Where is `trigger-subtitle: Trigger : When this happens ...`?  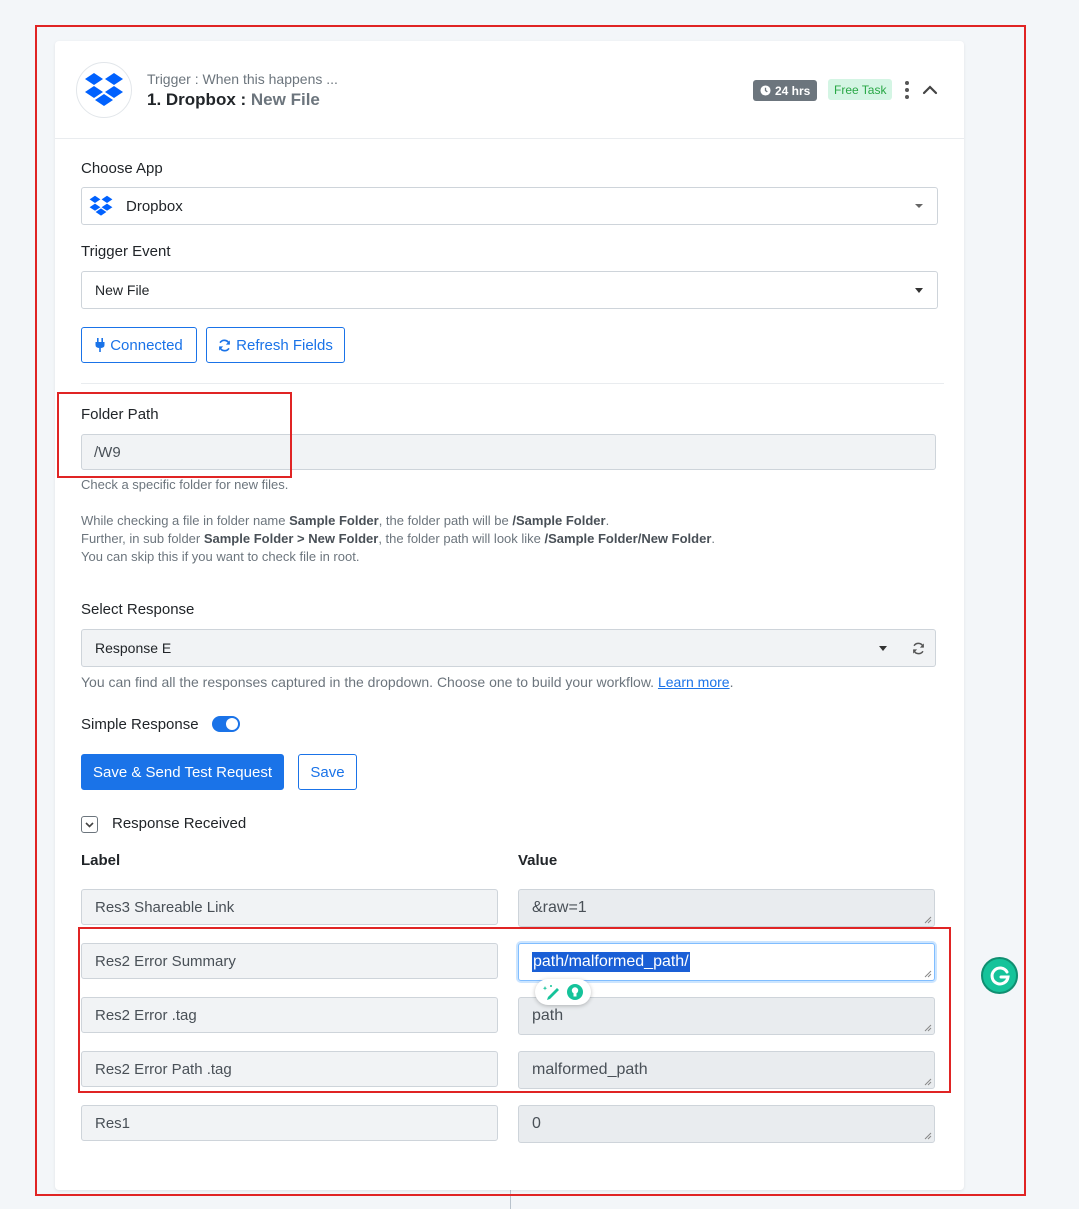 trigger-subtitle: Trigger : When this happens ... is located at coordinates (242, 79).